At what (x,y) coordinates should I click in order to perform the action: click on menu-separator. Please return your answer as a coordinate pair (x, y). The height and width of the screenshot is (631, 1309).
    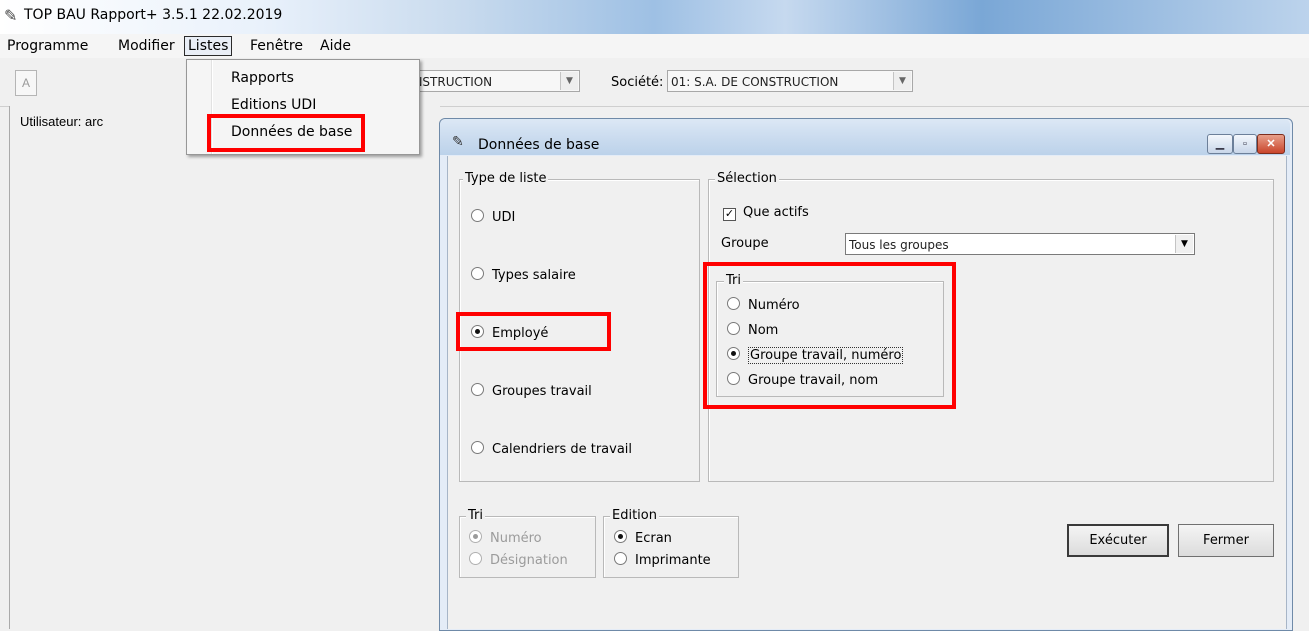
    Looking at the image, I should click on (212, 107).